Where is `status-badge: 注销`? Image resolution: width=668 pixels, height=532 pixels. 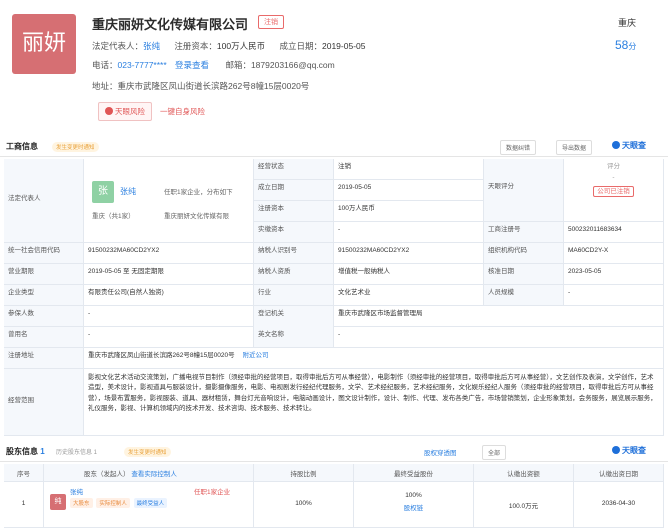
status-badge: 注销 is located at coordinates (271, 22).